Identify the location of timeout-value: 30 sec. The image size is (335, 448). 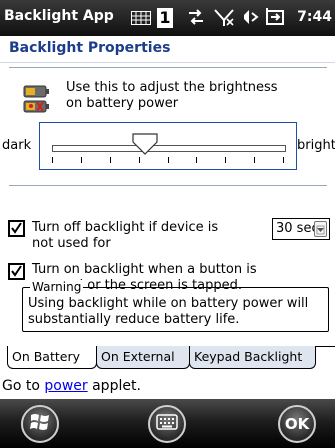
(297, 228).